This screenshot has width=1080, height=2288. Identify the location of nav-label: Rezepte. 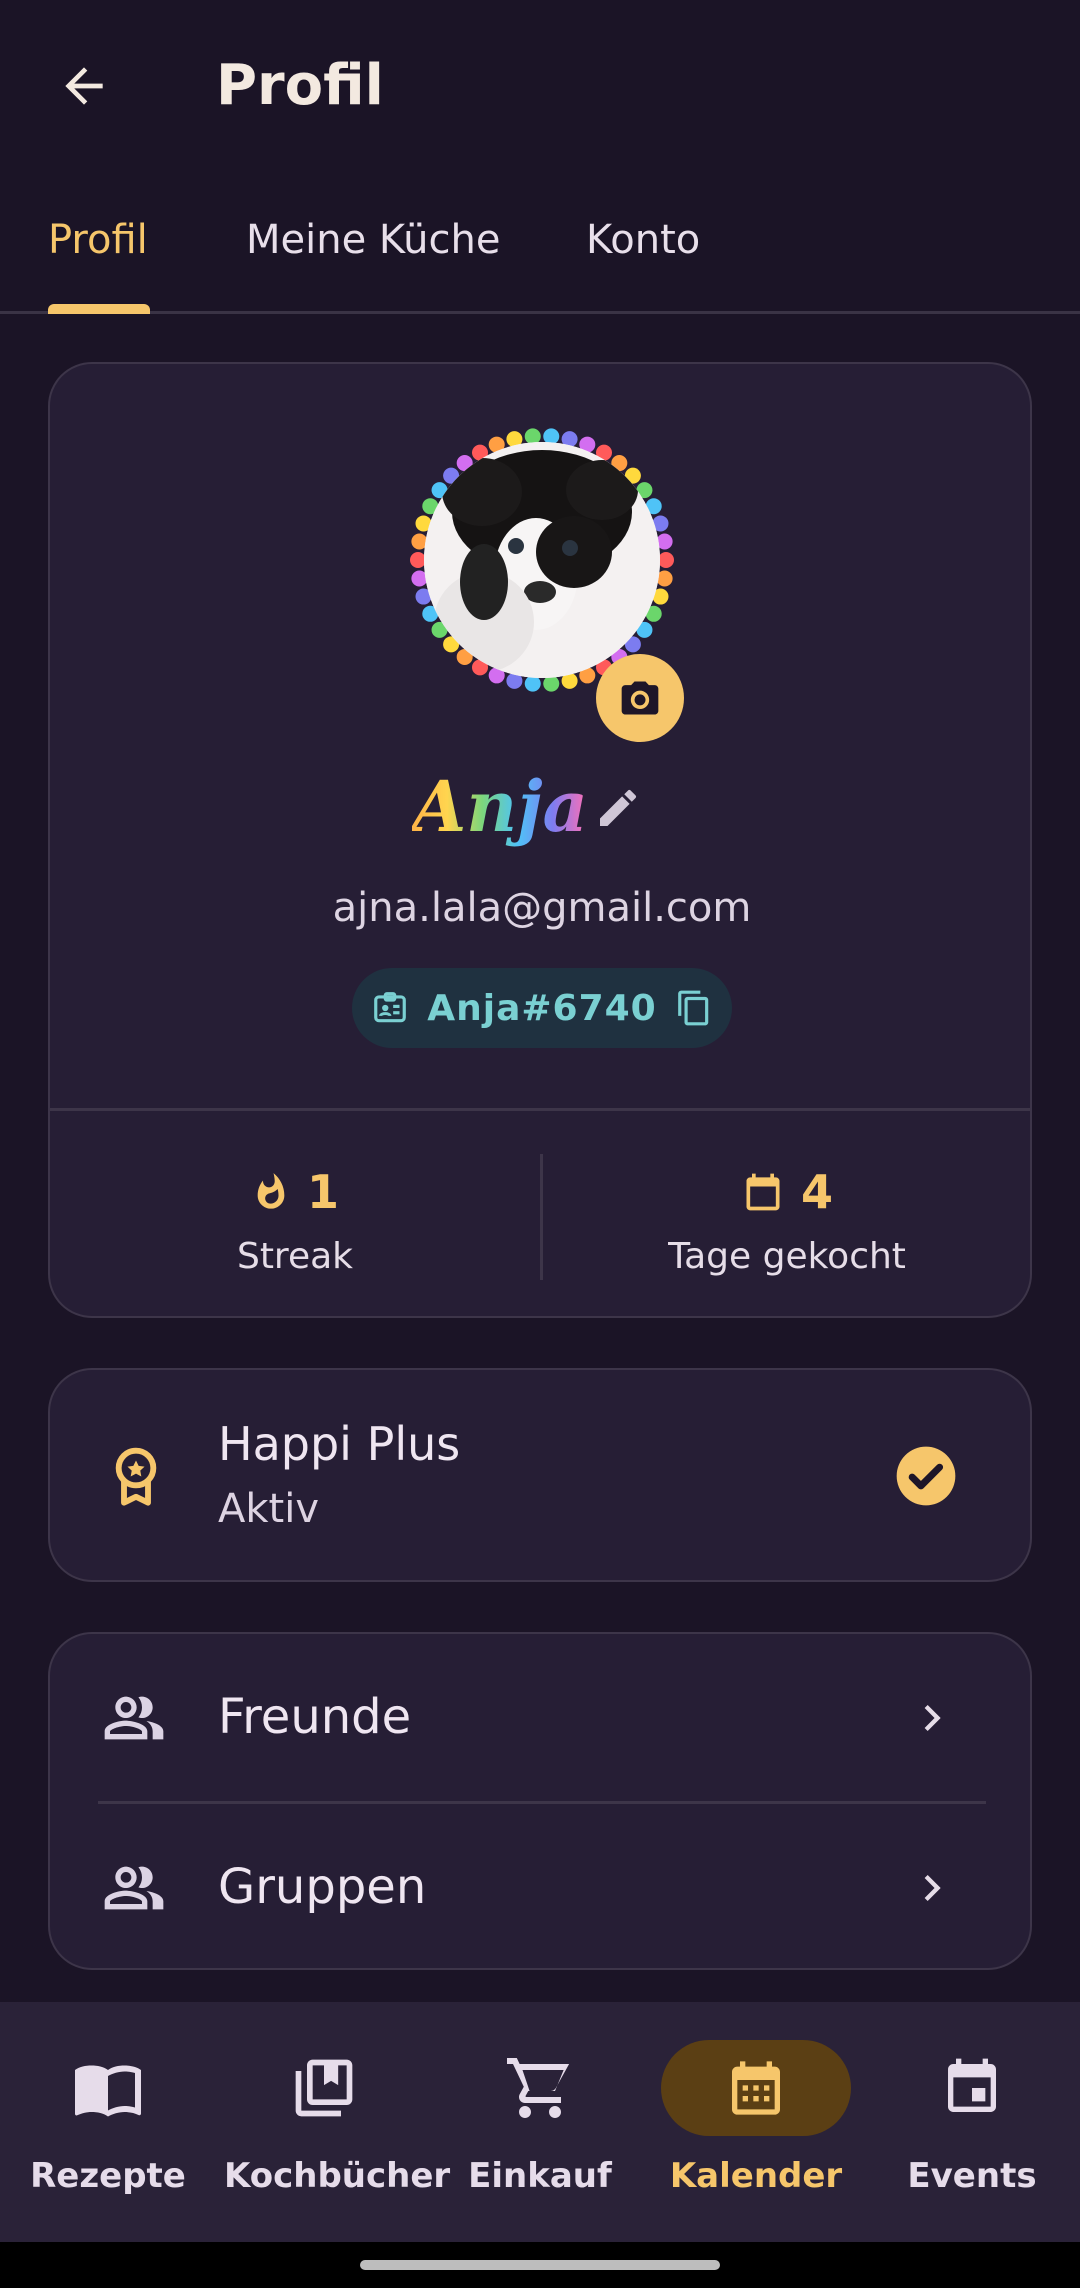
(108, 2176).